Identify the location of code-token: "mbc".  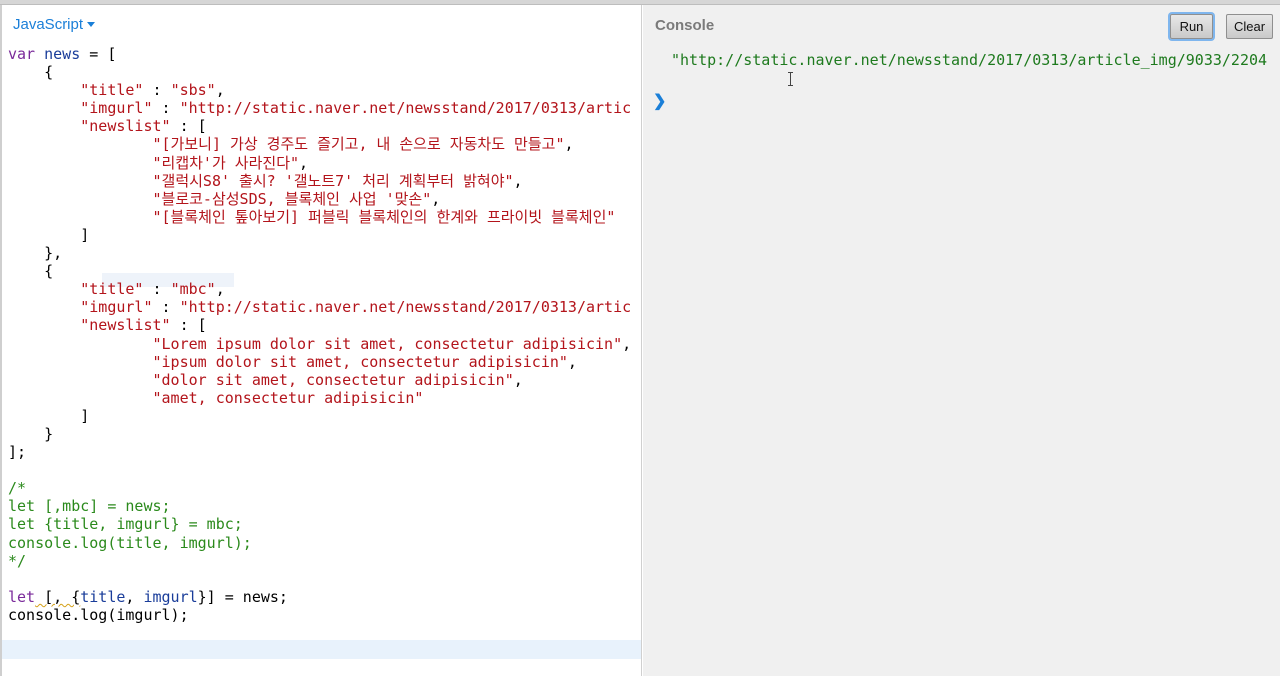
(193, 289).